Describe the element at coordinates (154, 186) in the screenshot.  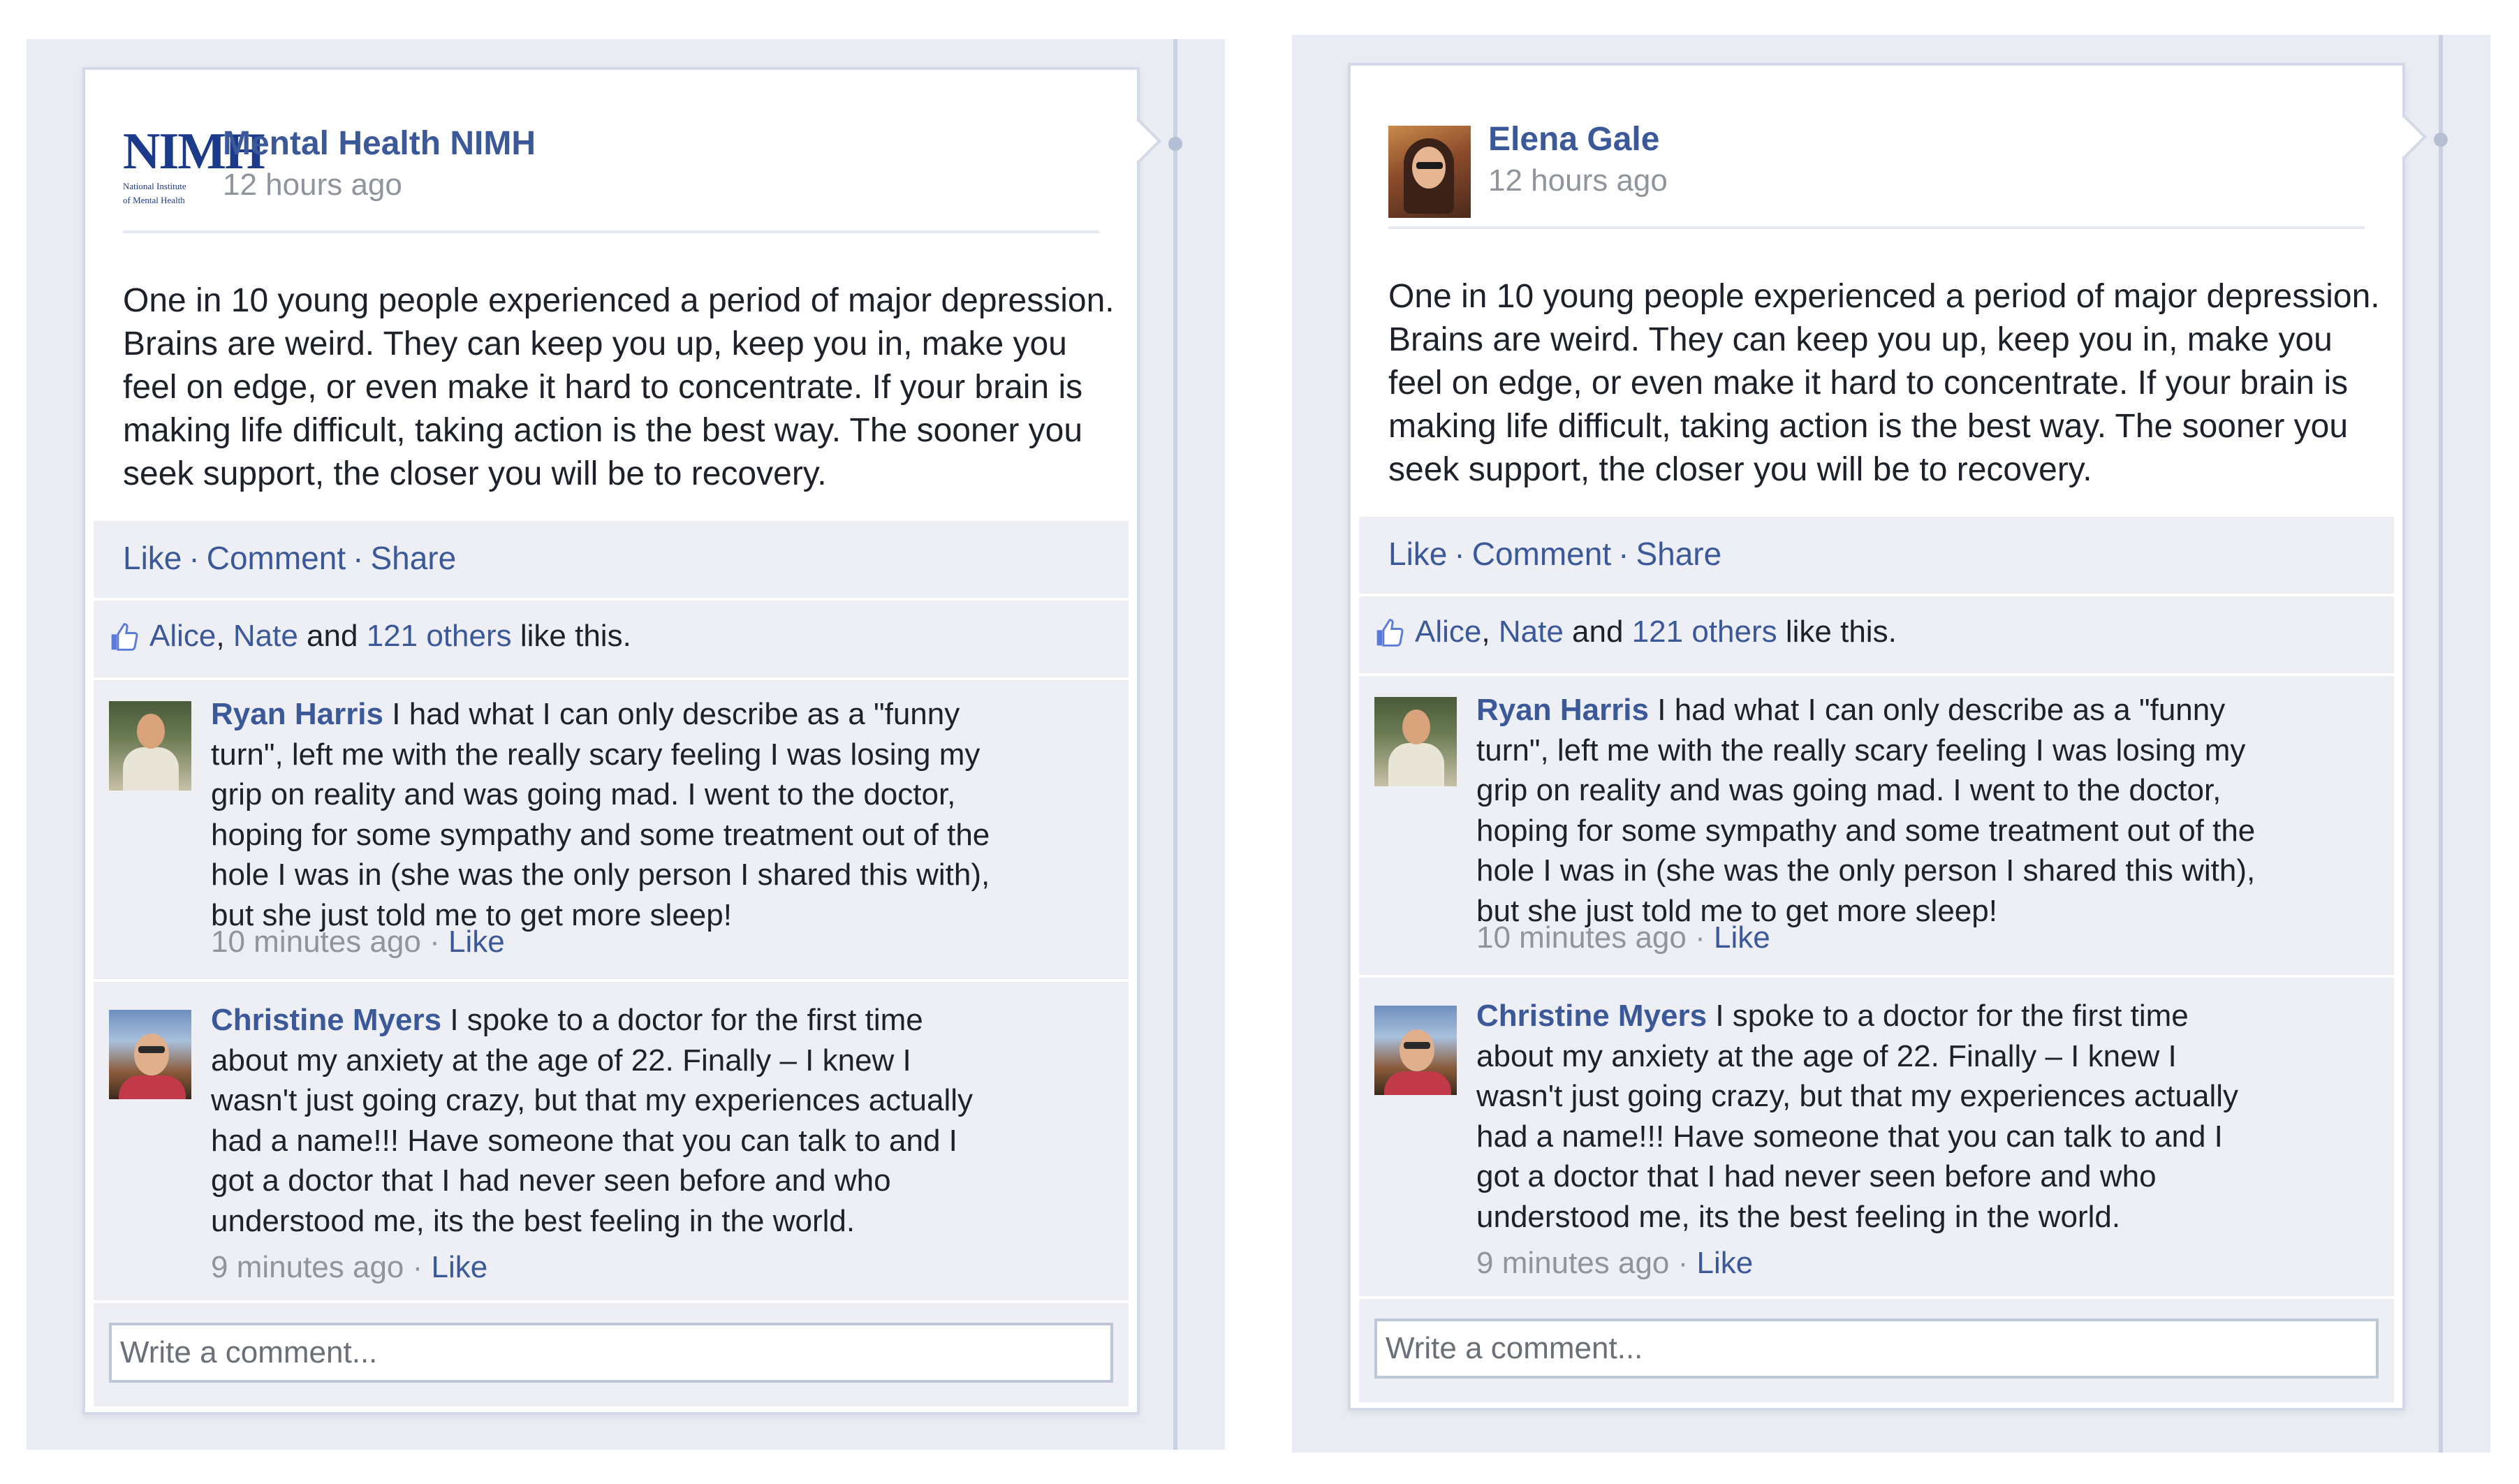
I see `nimh-logo-subtitle: National Institute` at that location.